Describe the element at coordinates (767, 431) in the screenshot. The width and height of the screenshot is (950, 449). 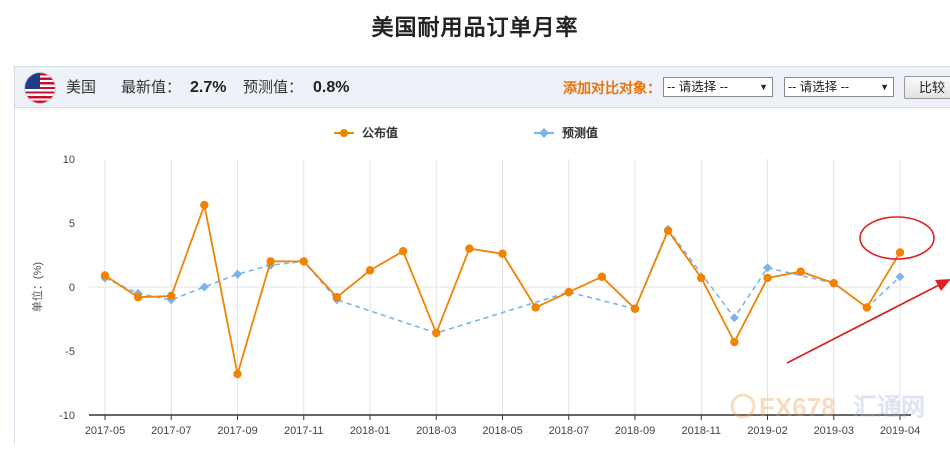
I see `x-tick-label: 2019-02` at that location.